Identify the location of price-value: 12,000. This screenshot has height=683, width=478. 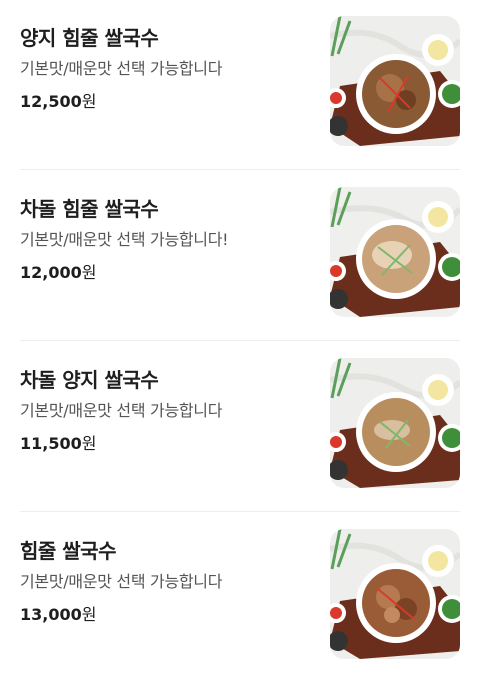
(51, 272).